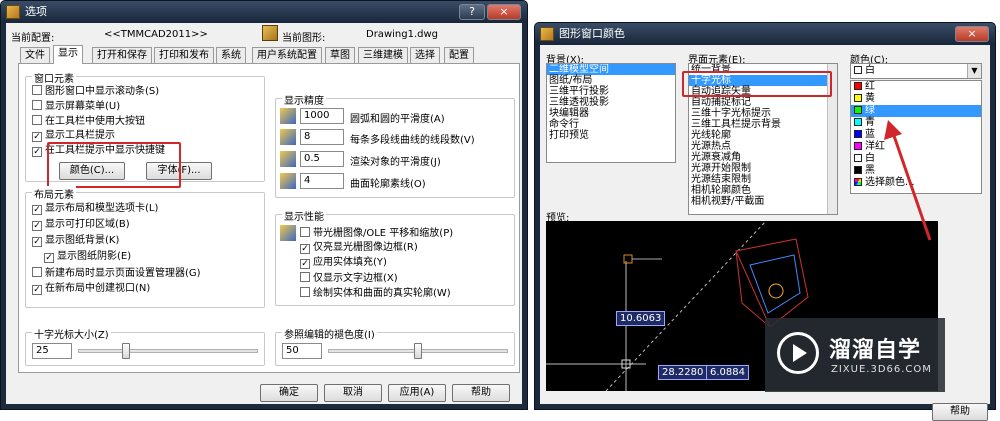  I want to click on interface-item: 光源热点, so click(763, 146).